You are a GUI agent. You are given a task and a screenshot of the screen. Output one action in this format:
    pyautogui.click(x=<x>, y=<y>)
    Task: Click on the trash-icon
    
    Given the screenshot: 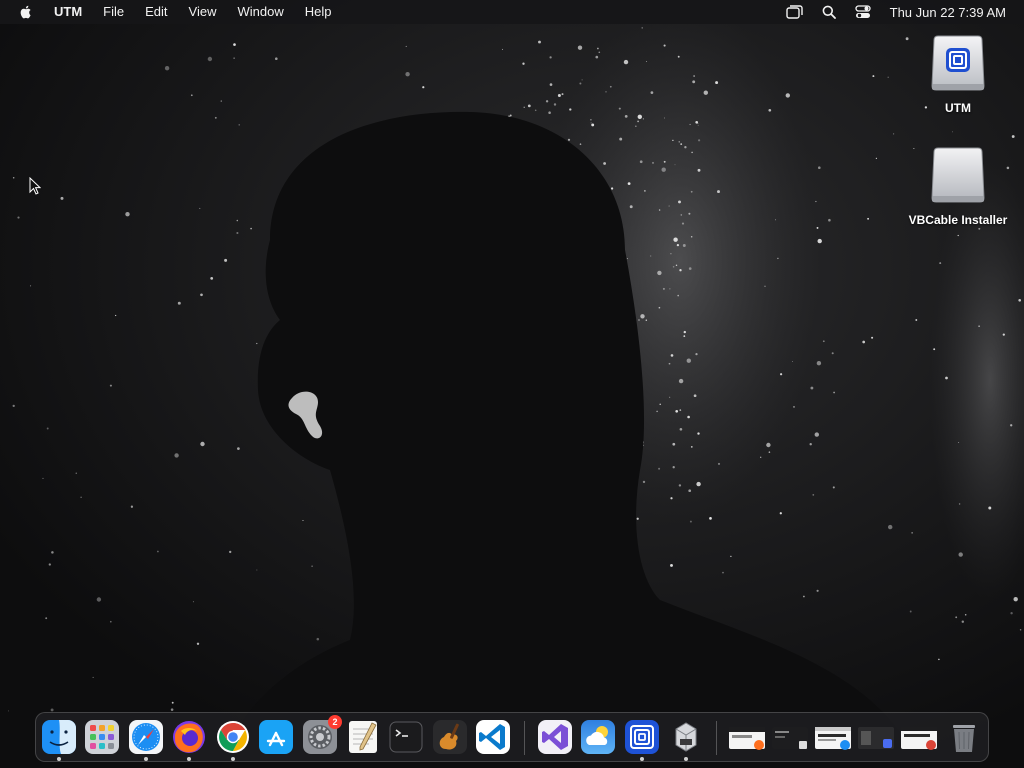 What is the action you would take?
    pyautogui.click(x=964, y=737)
    